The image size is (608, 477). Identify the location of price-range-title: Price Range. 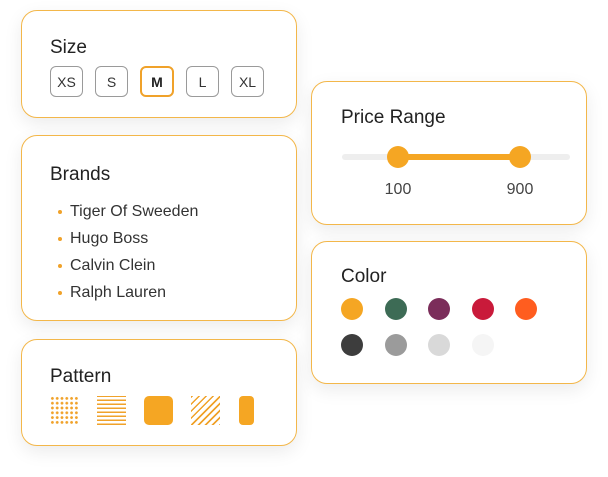
(393, 117).